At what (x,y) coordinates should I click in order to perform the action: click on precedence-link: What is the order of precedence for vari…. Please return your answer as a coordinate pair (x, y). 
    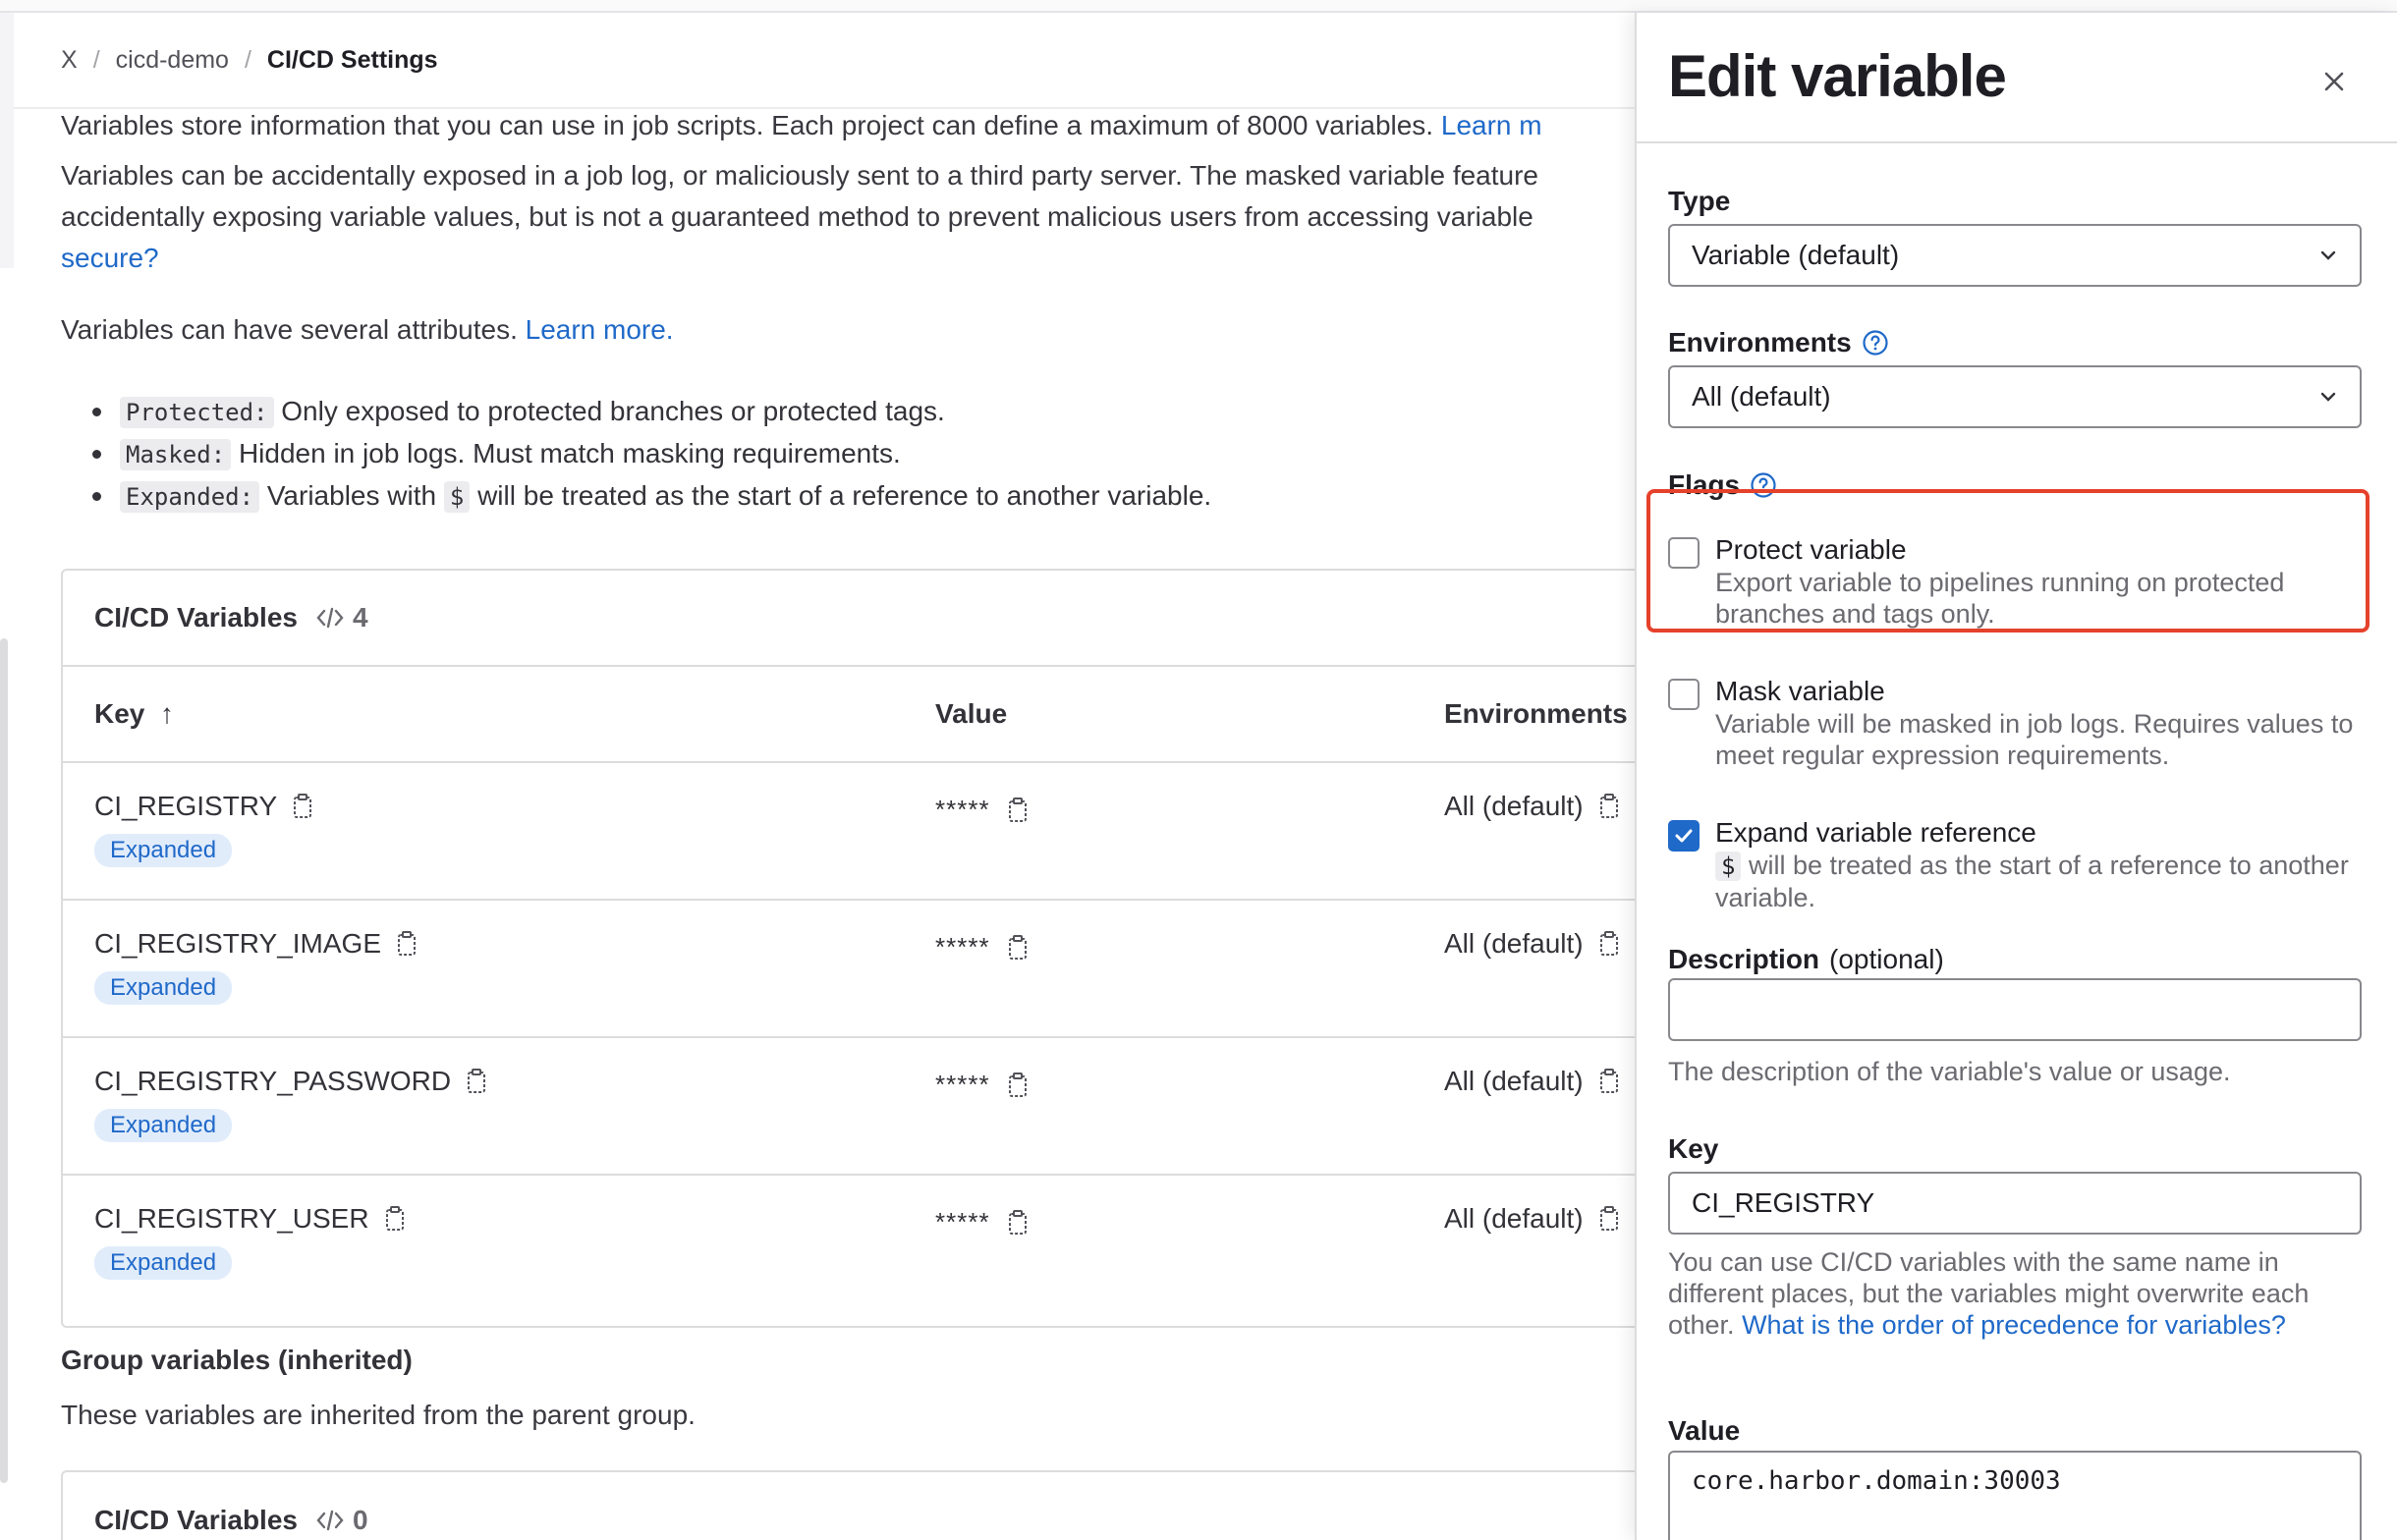
    Looking at the image, I should click on (2014, 1325).